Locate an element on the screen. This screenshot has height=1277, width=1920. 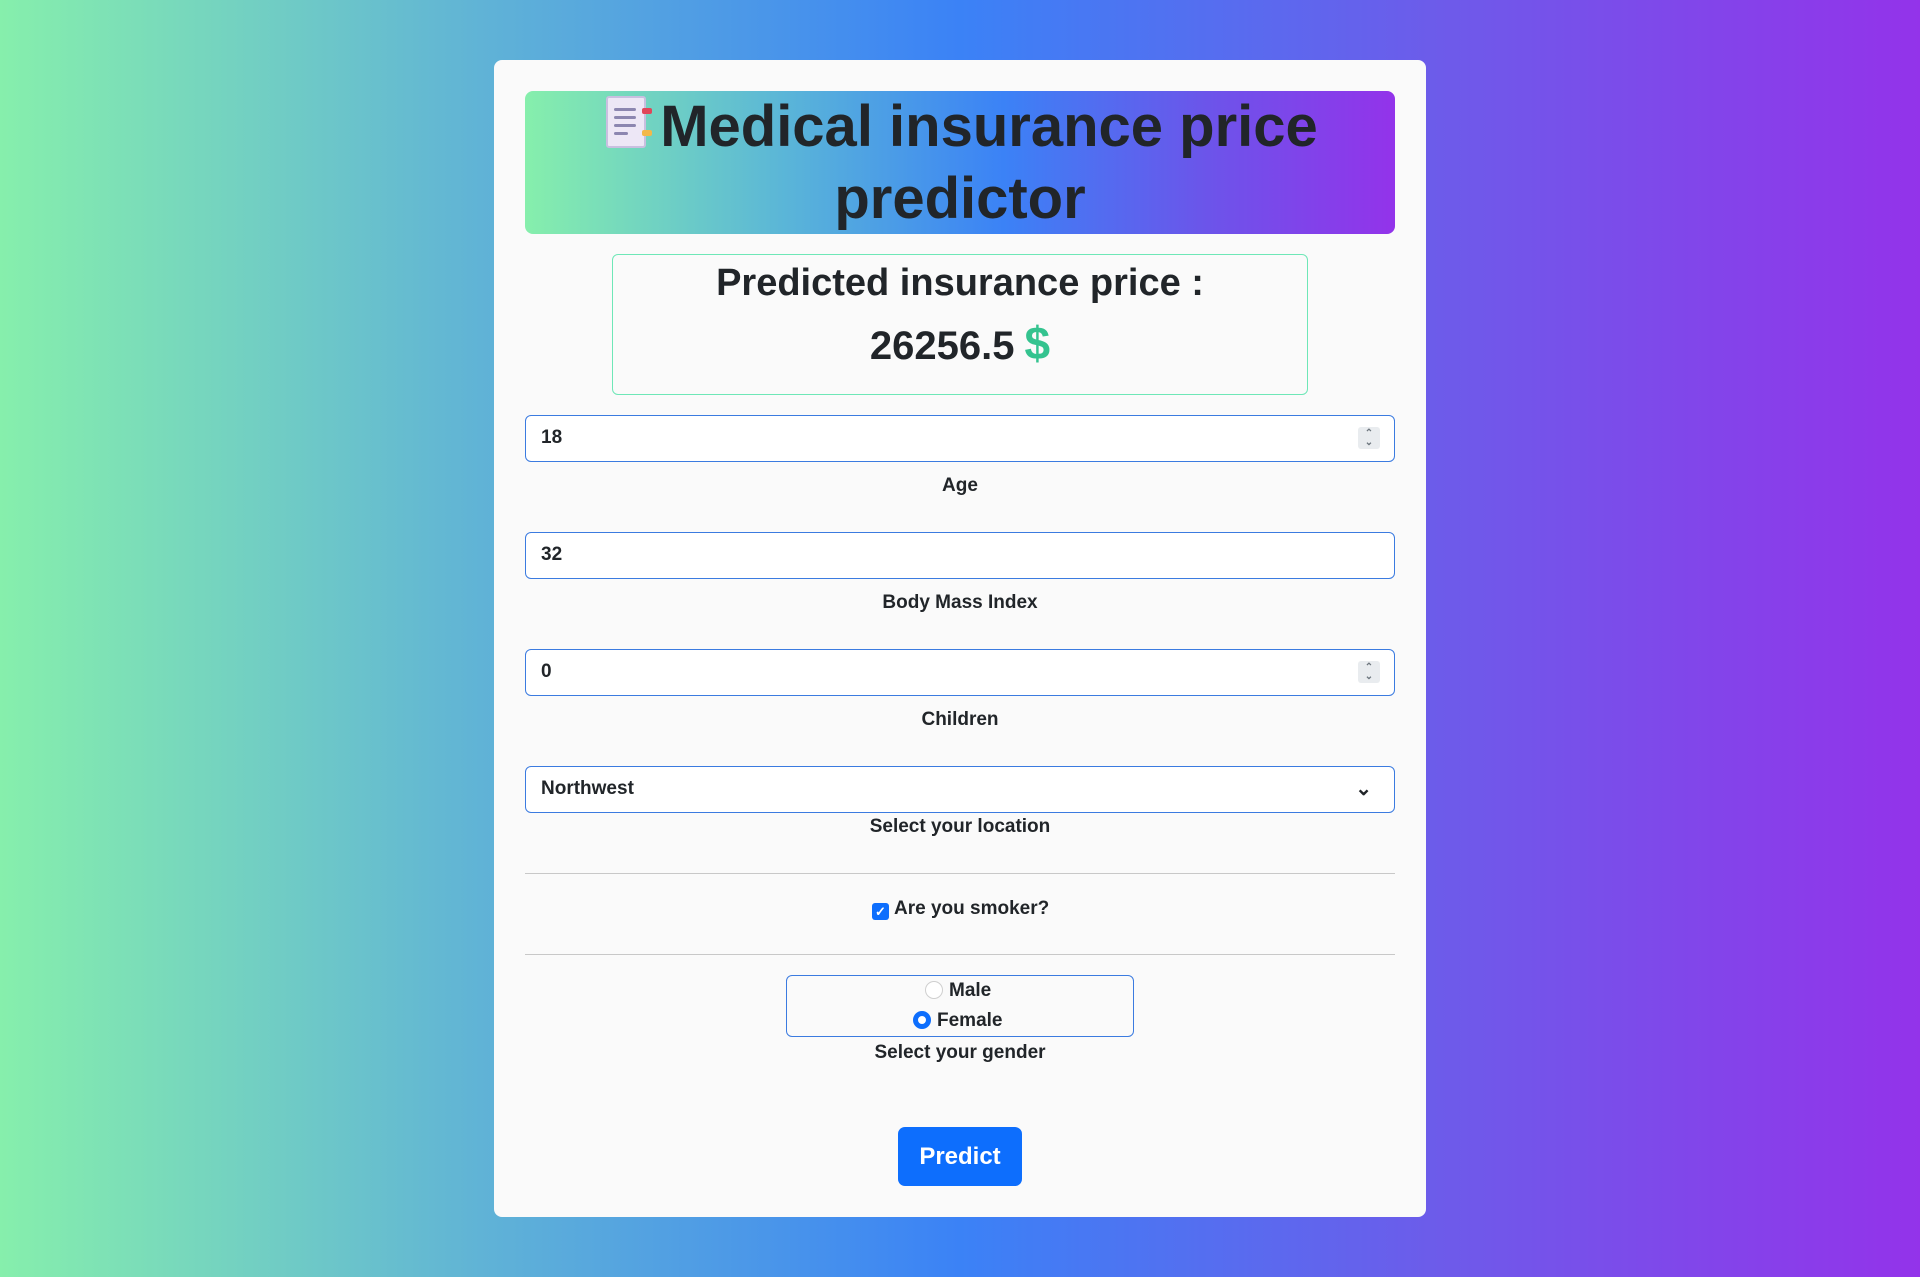
age-value: 18 is located at coordinates (552, 437).